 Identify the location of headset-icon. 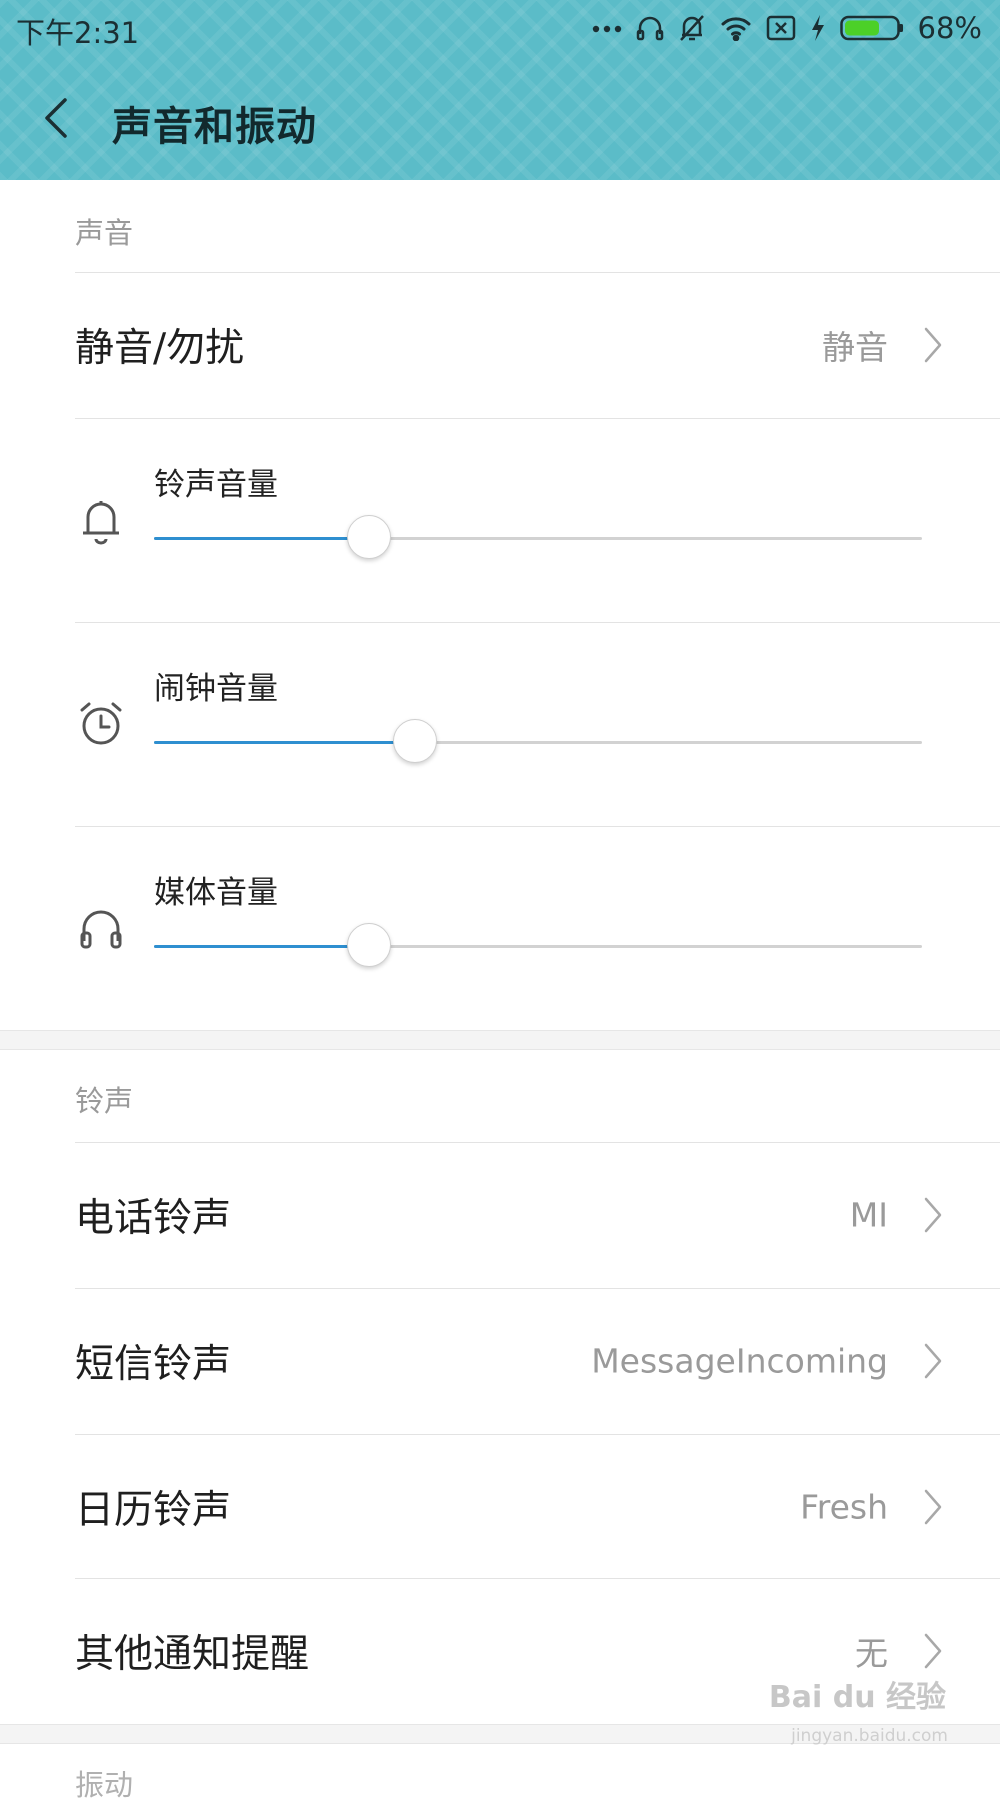
(650, 28).